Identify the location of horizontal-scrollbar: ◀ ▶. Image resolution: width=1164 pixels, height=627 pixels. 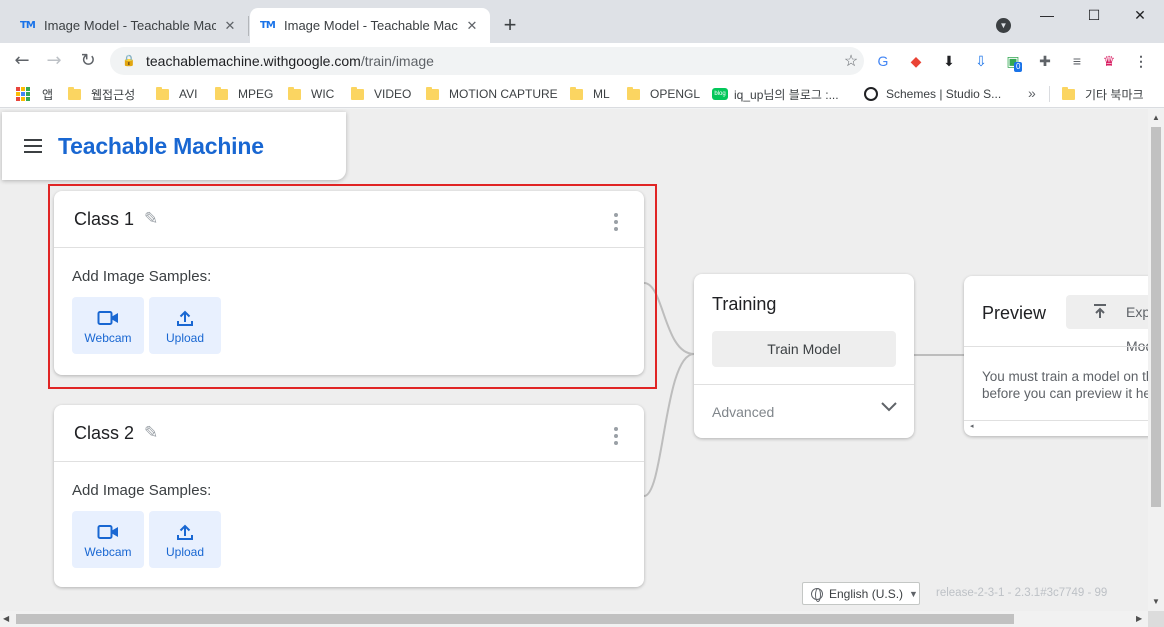
(574, 619).